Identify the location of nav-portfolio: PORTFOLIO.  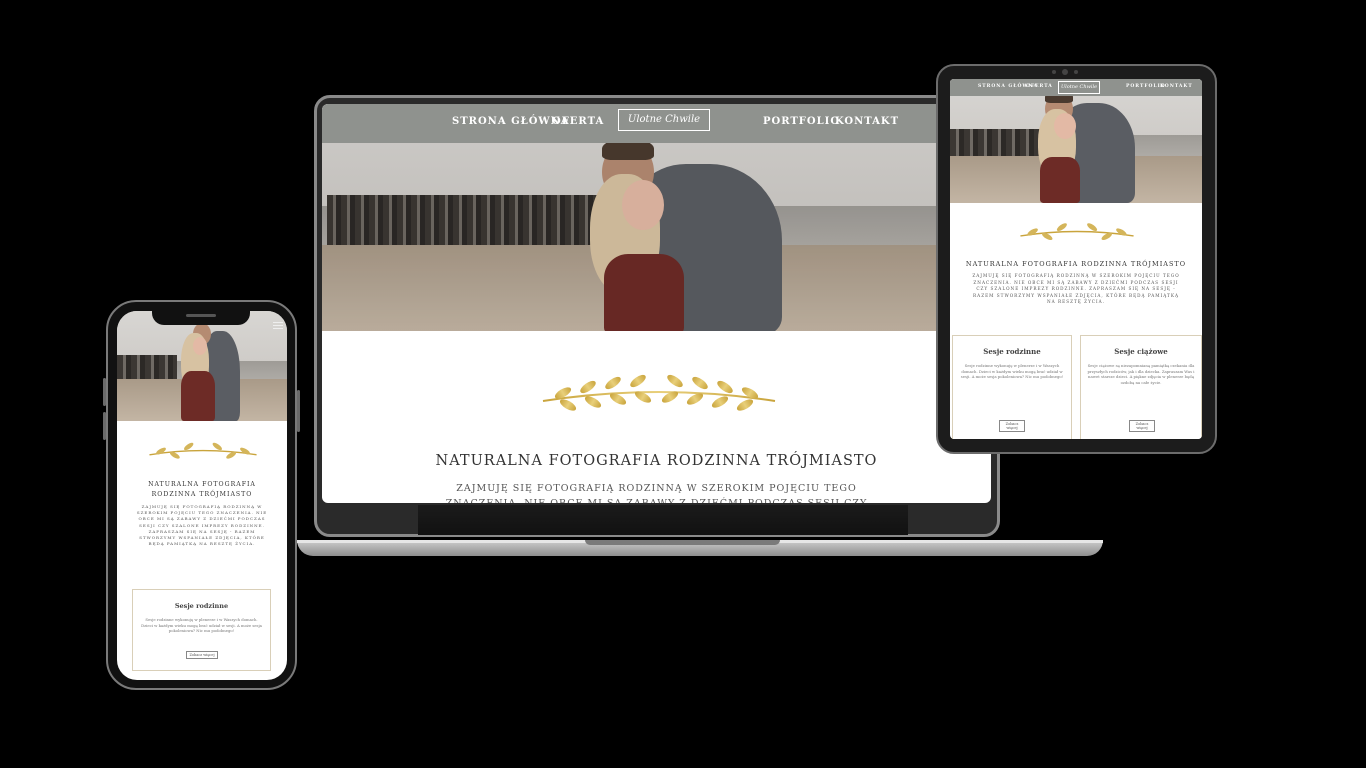
(801, 121).